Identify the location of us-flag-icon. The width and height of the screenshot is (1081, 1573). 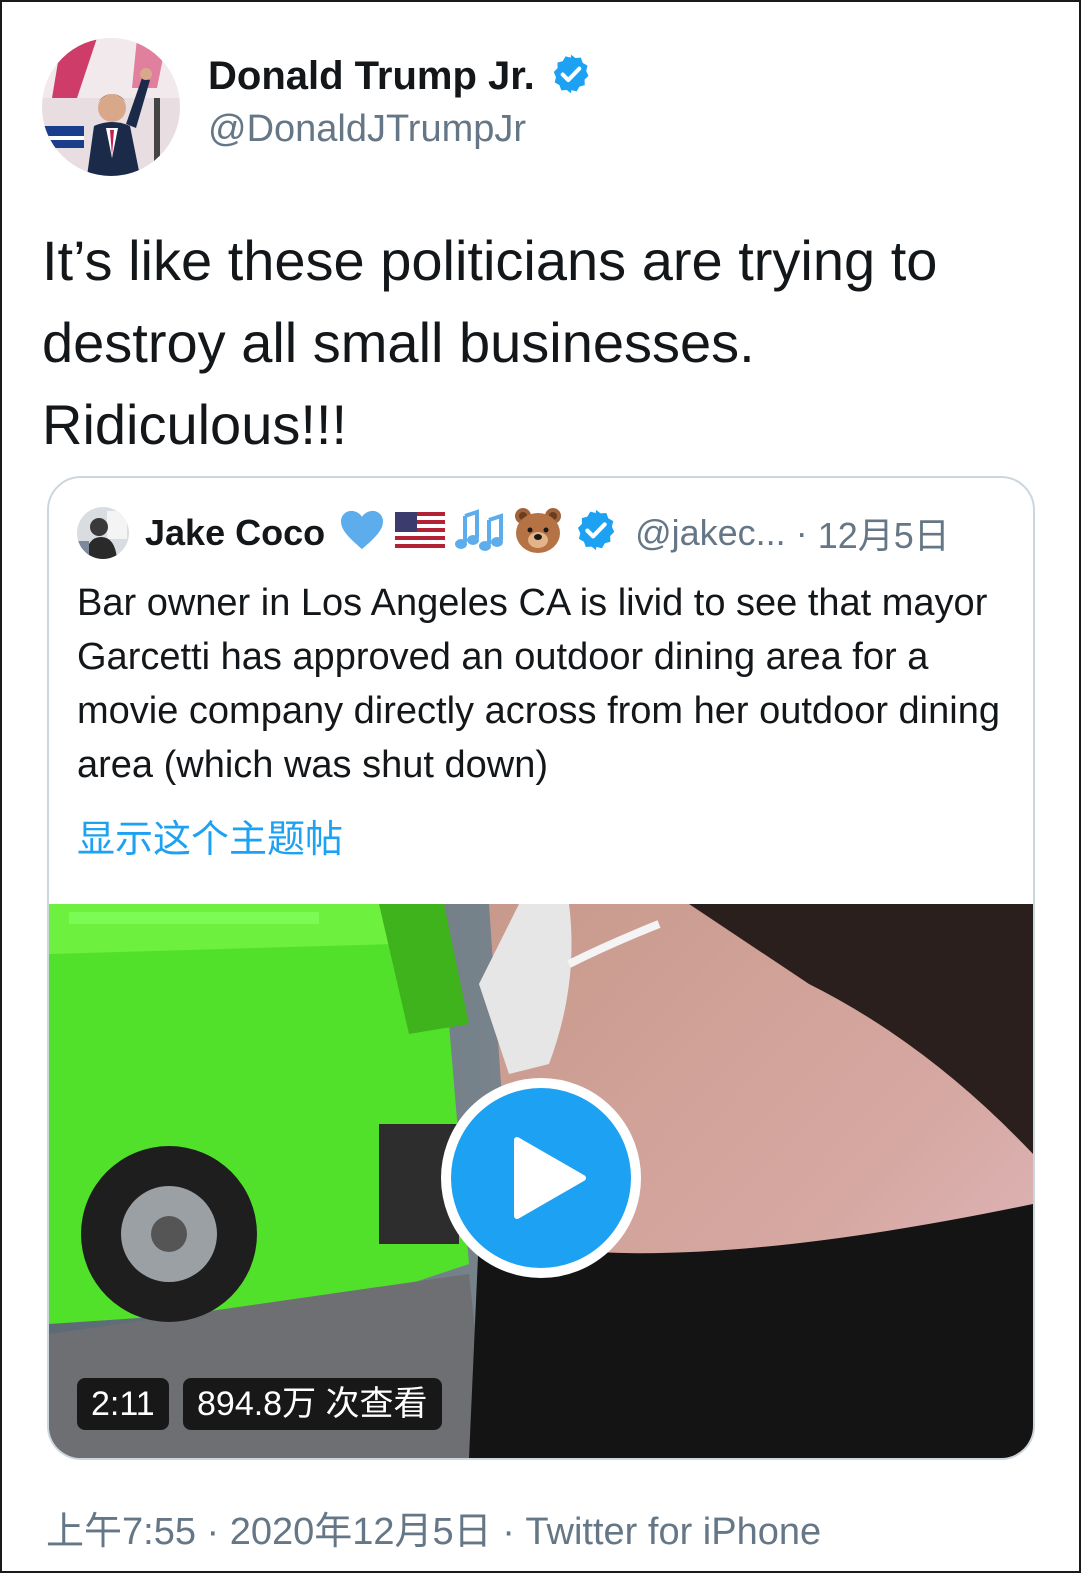
(420, 532).